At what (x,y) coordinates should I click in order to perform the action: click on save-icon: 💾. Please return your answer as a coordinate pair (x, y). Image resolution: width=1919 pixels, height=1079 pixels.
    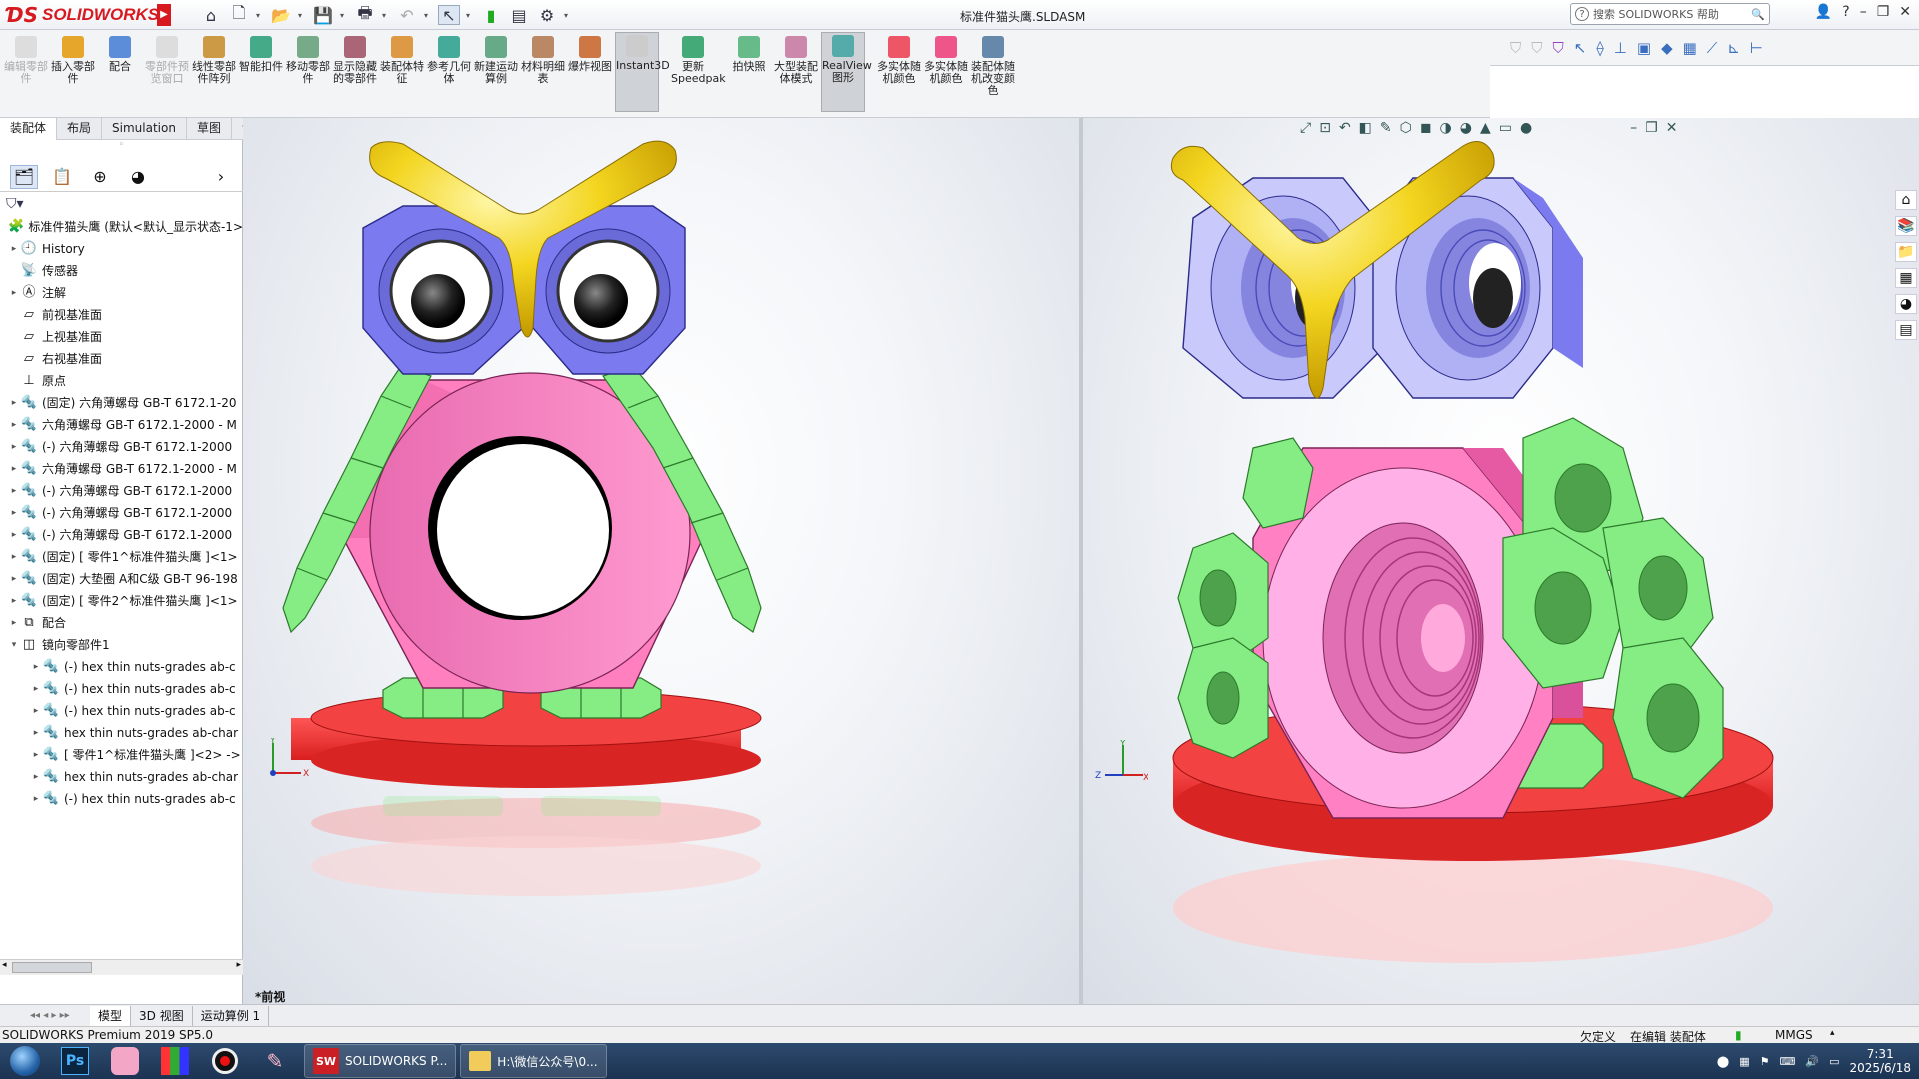
    Looking at the image, I should click on (323, 15).